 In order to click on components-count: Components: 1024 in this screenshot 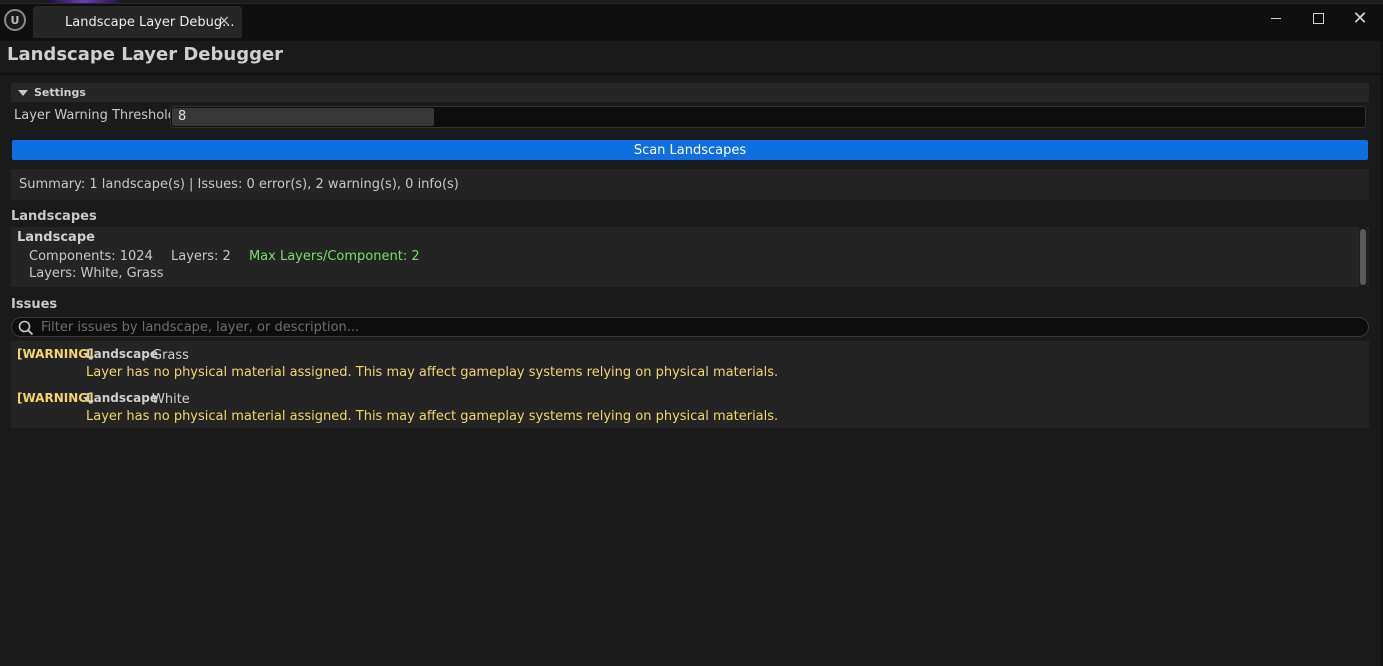, I will do `click(91, 256)`.